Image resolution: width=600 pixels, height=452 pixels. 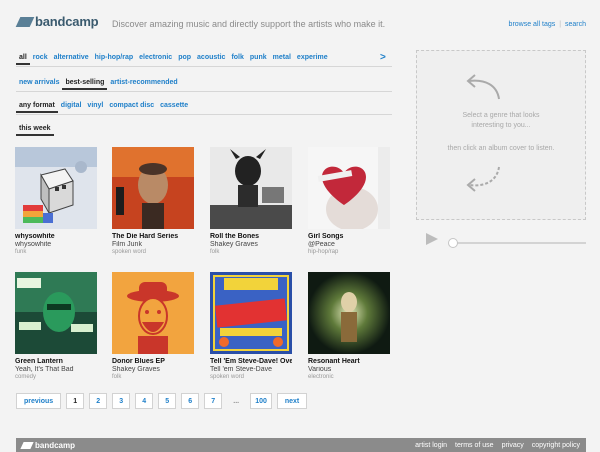 I want to click on album-title: Roll the Bones, so click(x=251, y=236).